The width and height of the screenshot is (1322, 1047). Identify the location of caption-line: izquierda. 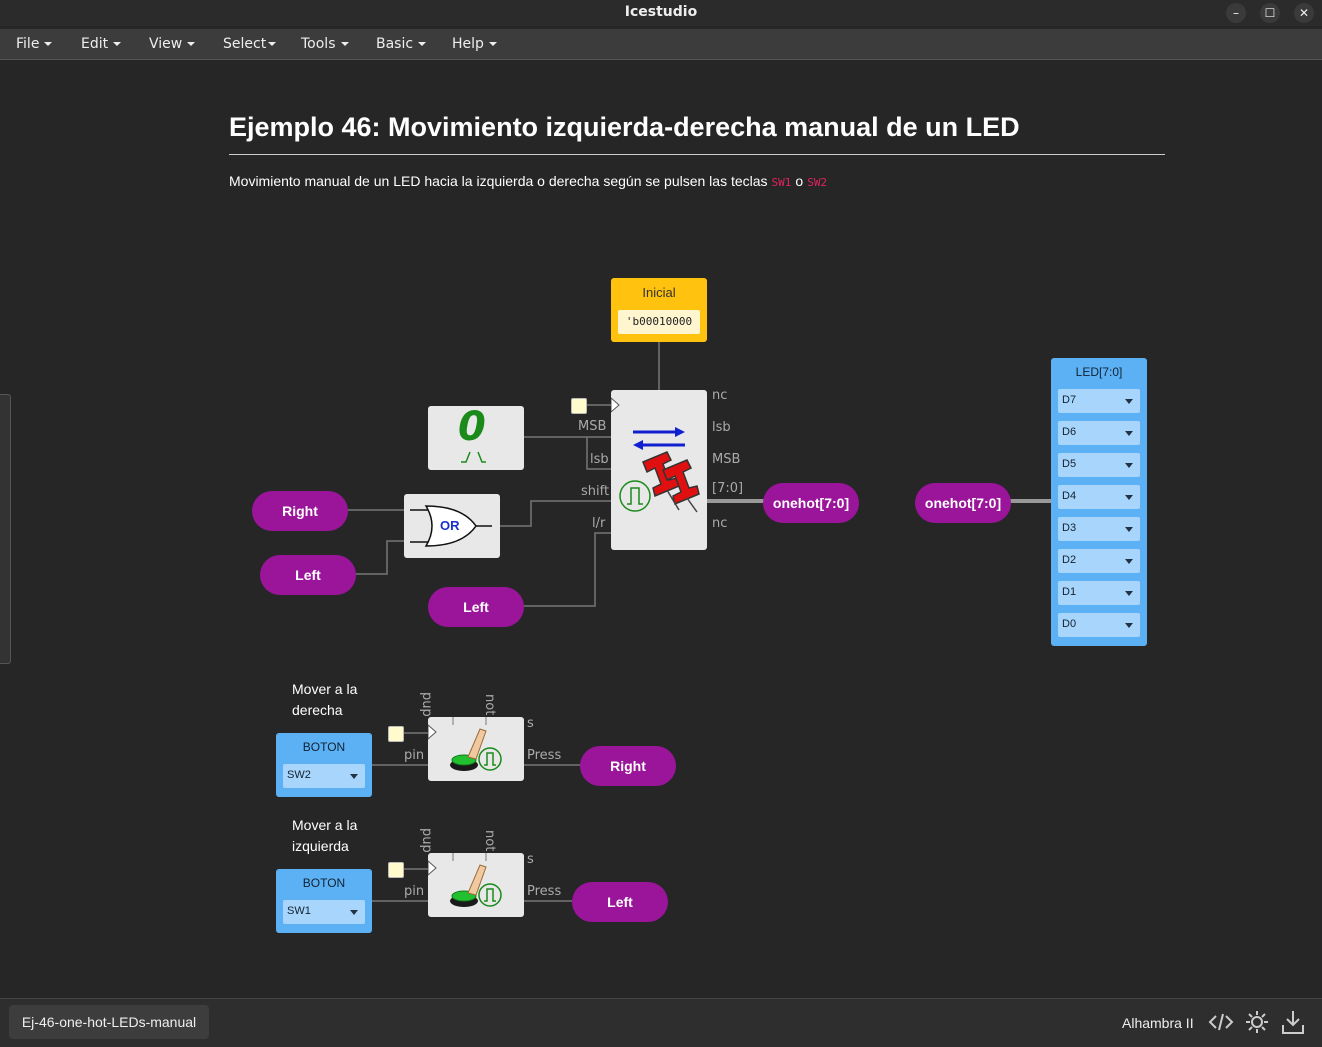
(320, 846).